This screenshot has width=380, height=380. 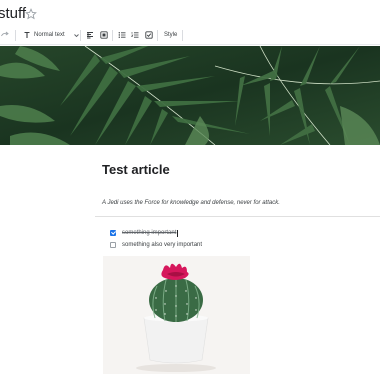 I want to click on cactus-photo, so click(x=176, y=315).